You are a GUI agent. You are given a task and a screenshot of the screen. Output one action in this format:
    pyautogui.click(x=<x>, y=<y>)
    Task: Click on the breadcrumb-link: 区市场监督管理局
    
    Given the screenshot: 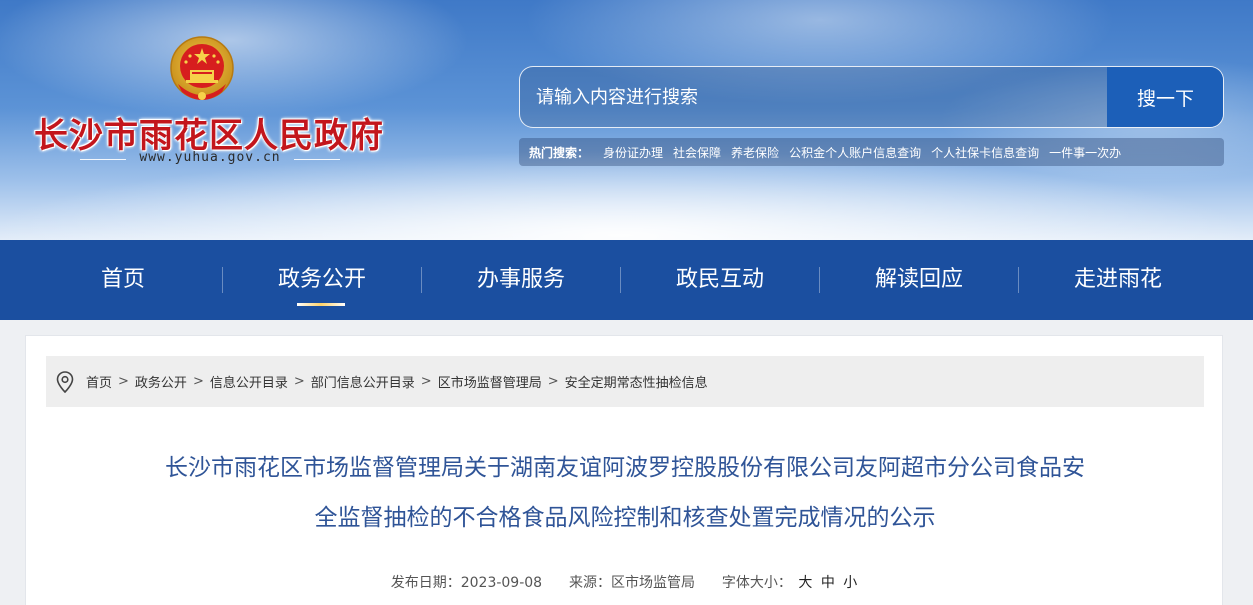 What is the action you would take?
    pyautogui.click(x=490, y=381)
    